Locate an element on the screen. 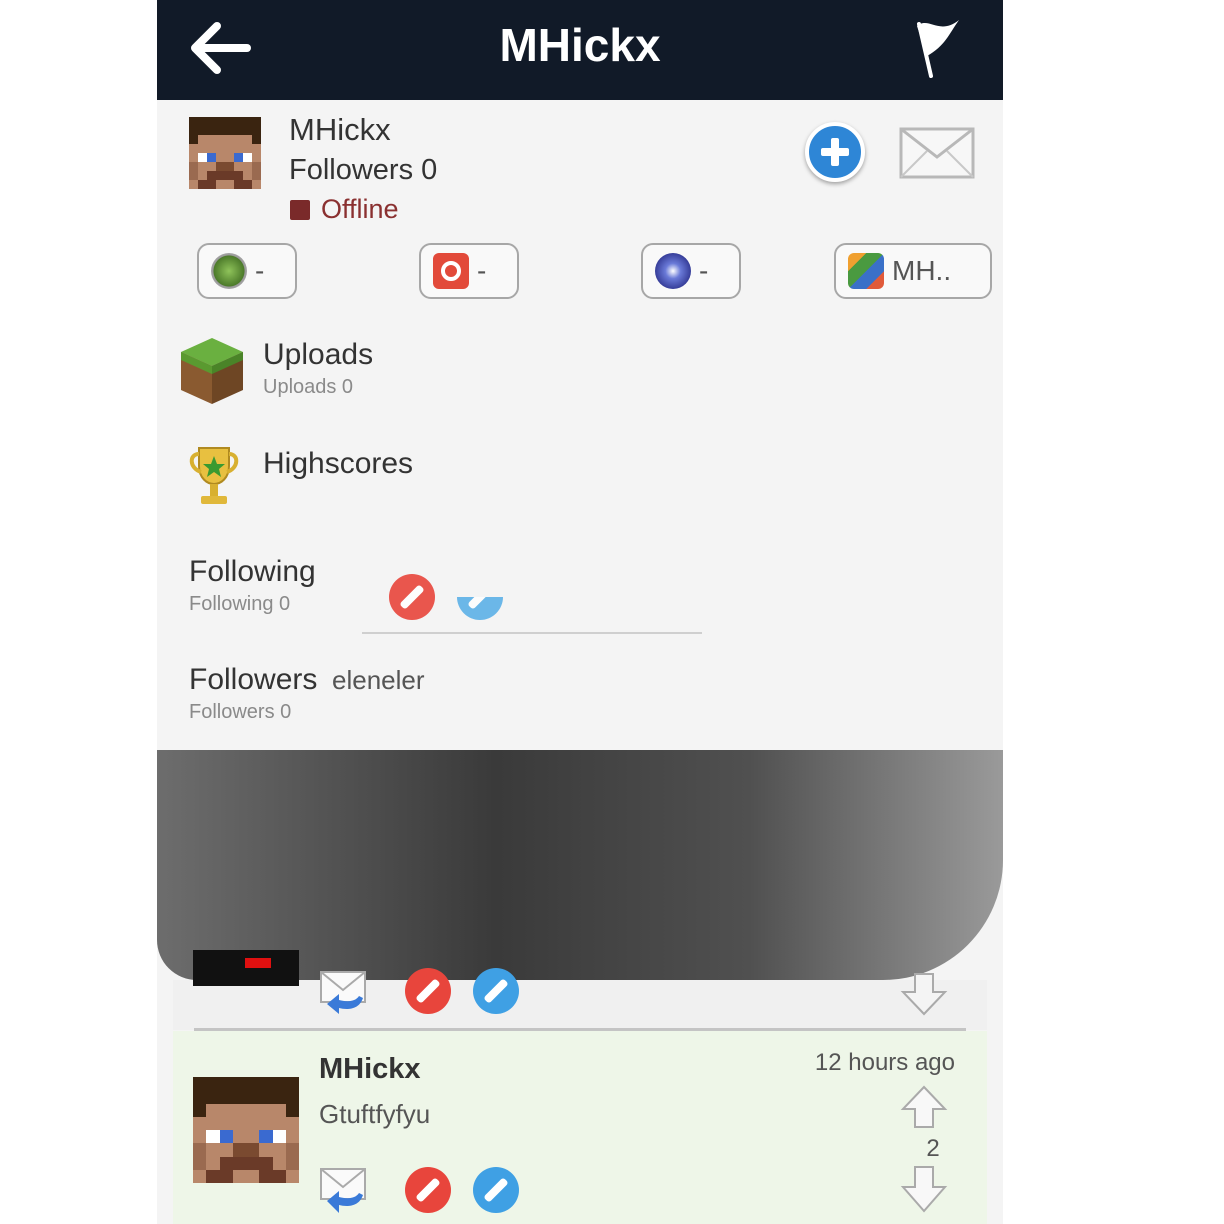 This screenshot has width=1224, height=1224. platform-origin: - is located at coordinates (469, 271).